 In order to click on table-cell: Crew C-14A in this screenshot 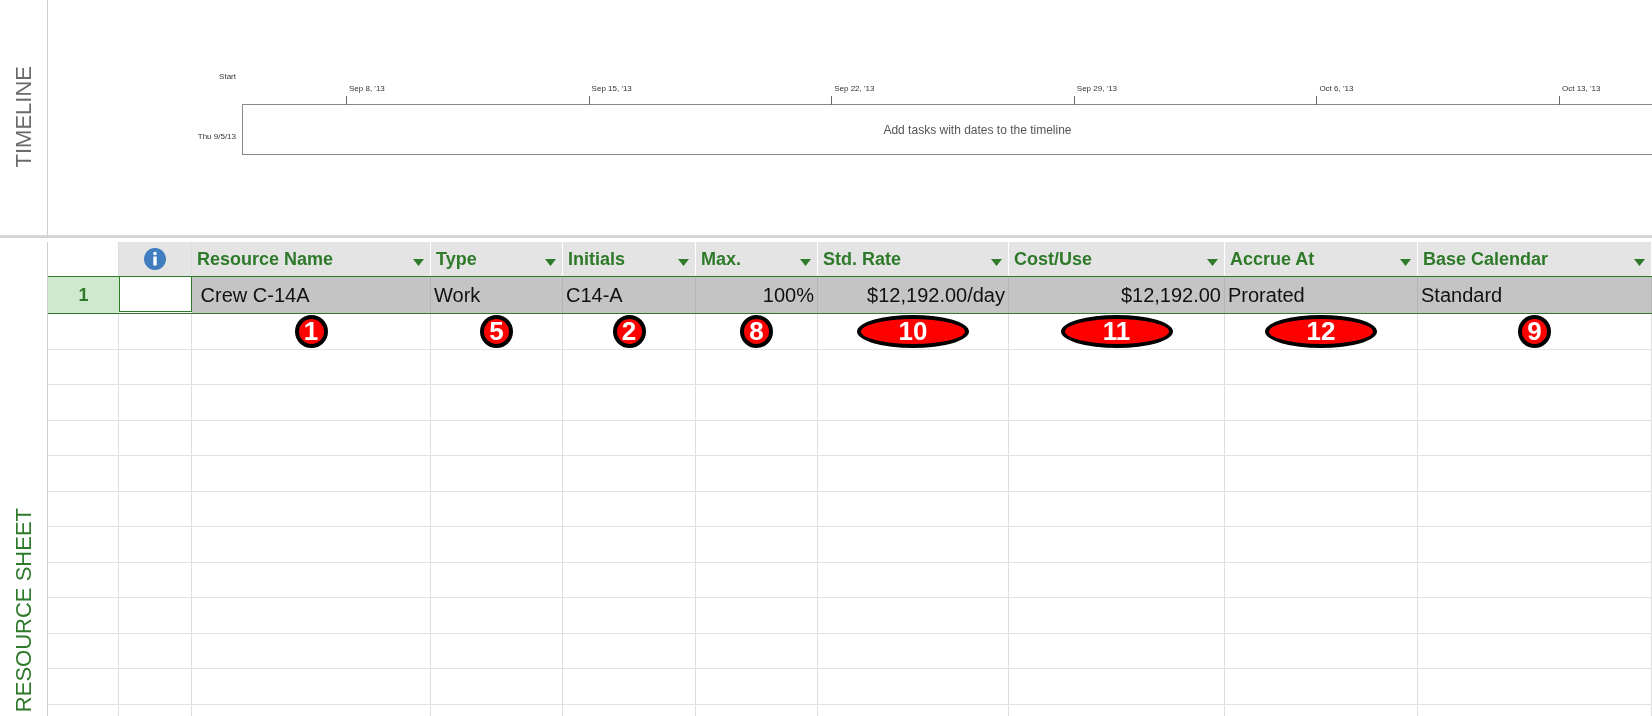, I will do `click(311, 295)`.